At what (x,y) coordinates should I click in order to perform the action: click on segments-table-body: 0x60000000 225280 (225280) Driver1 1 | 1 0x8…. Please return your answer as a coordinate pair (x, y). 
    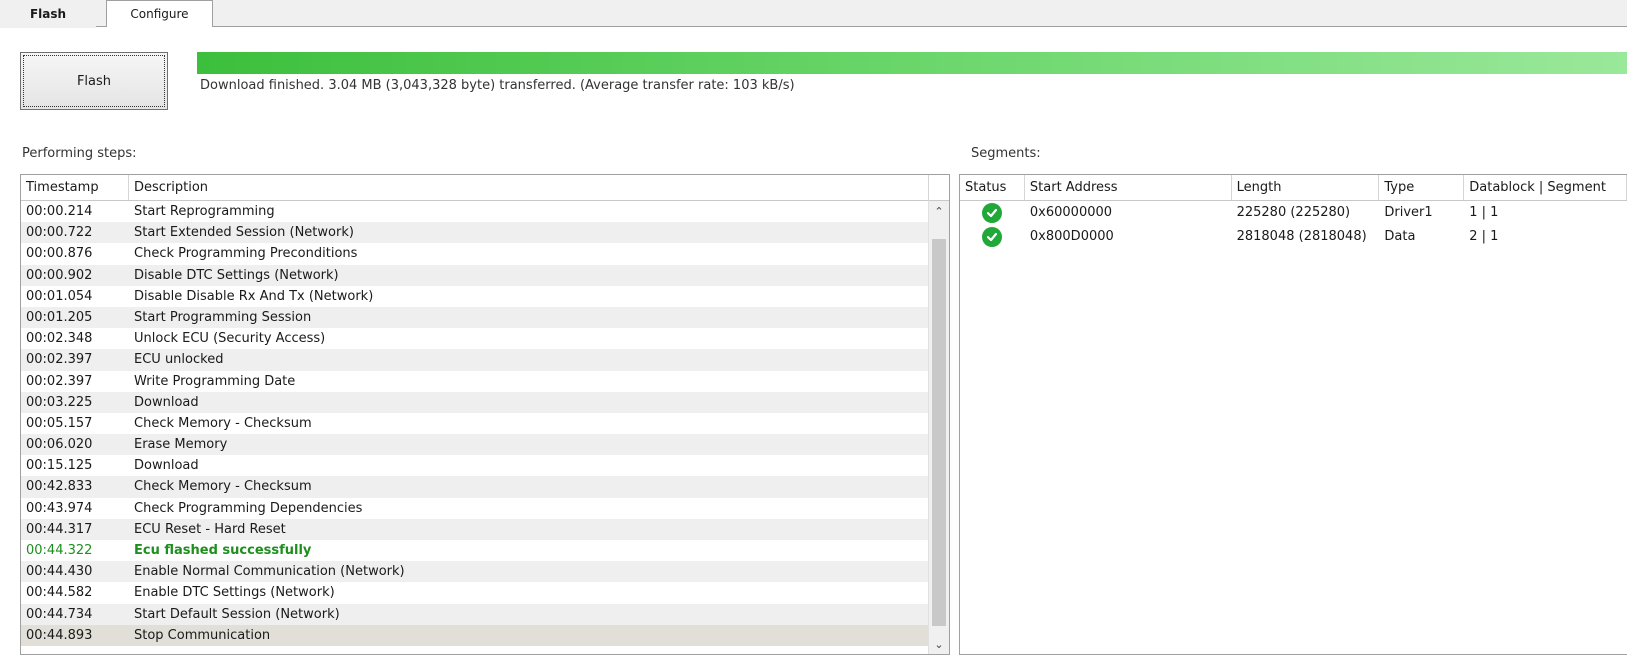
    Looking at the image, I should click on (1293, 225).